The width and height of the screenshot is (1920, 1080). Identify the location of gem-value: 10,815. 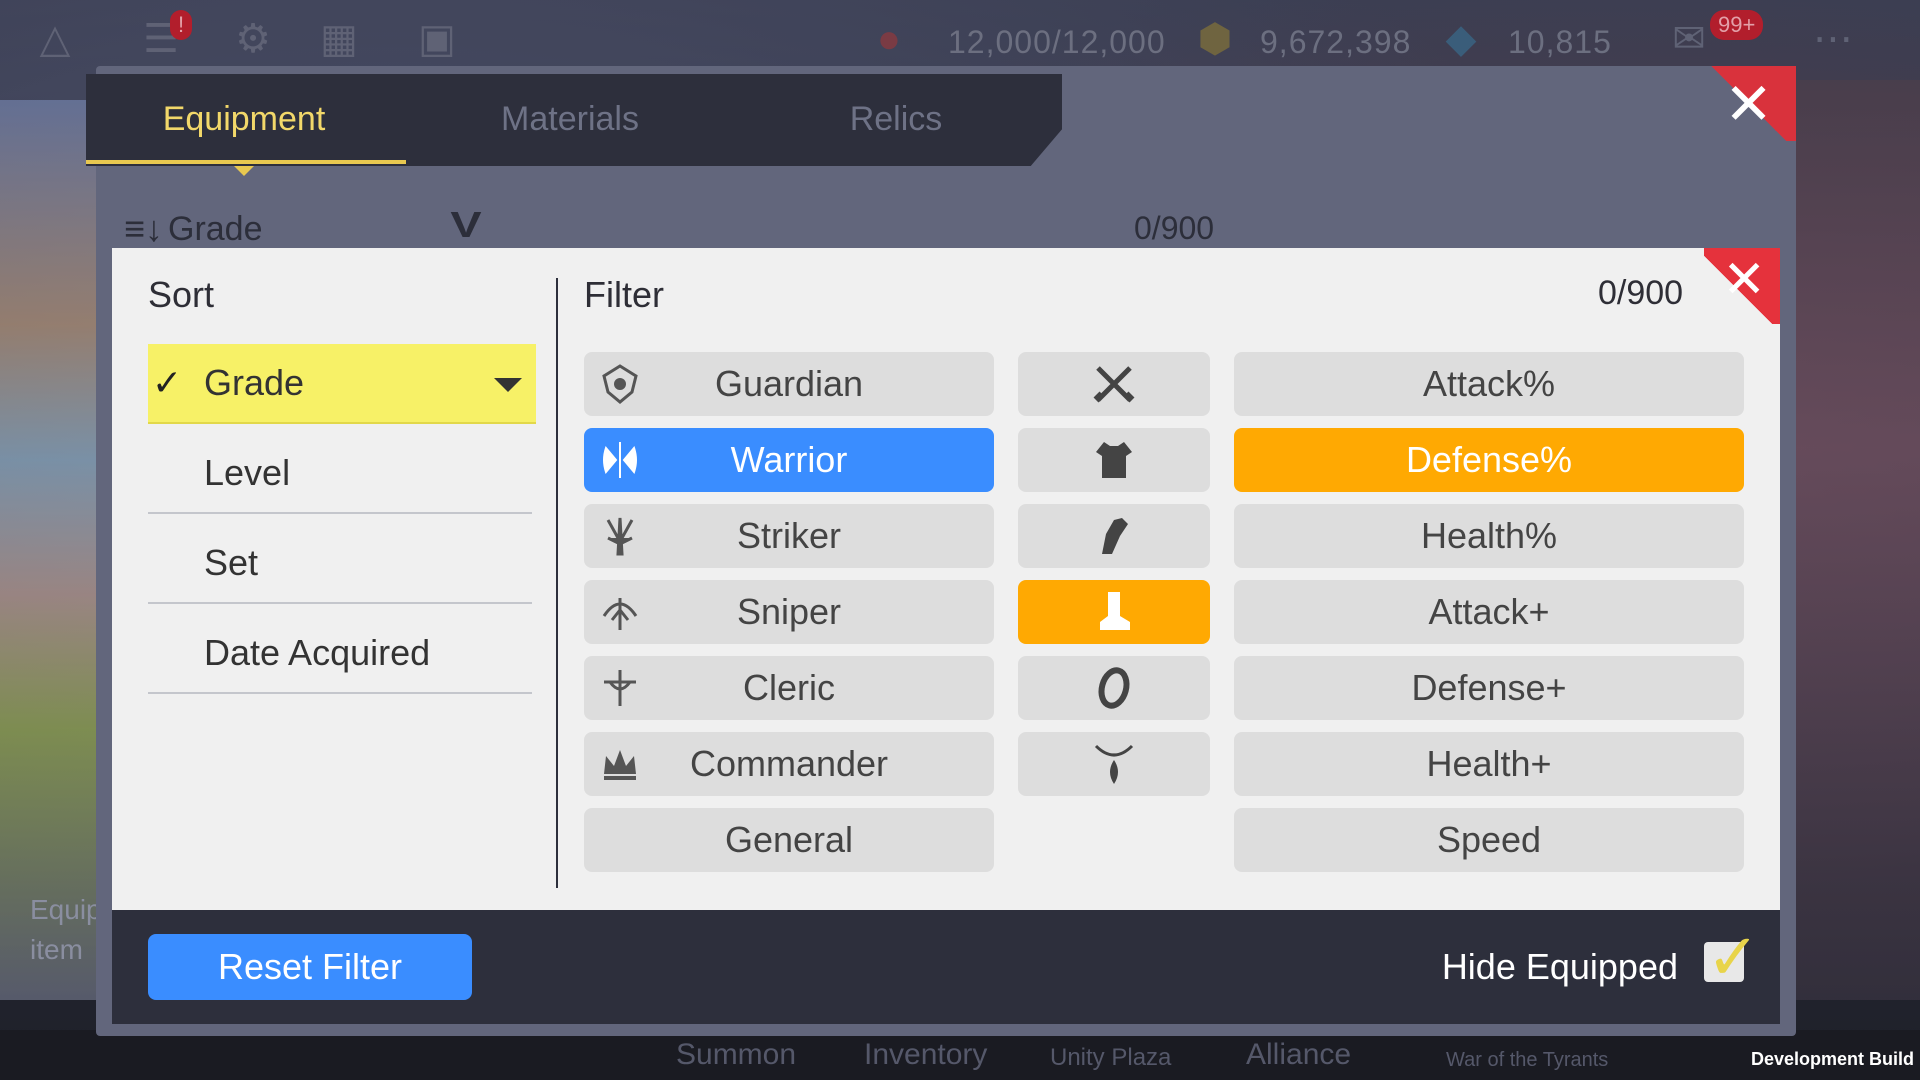
(1560, 42).